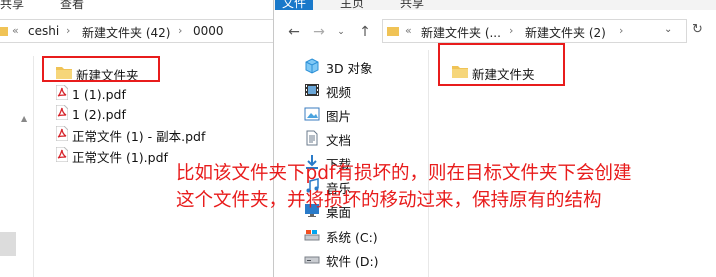 The image size is (716, 277). Describe the element at coordinates (24, 118) in the screenshot. I see `scroll-up-icon: ▲` at that location.